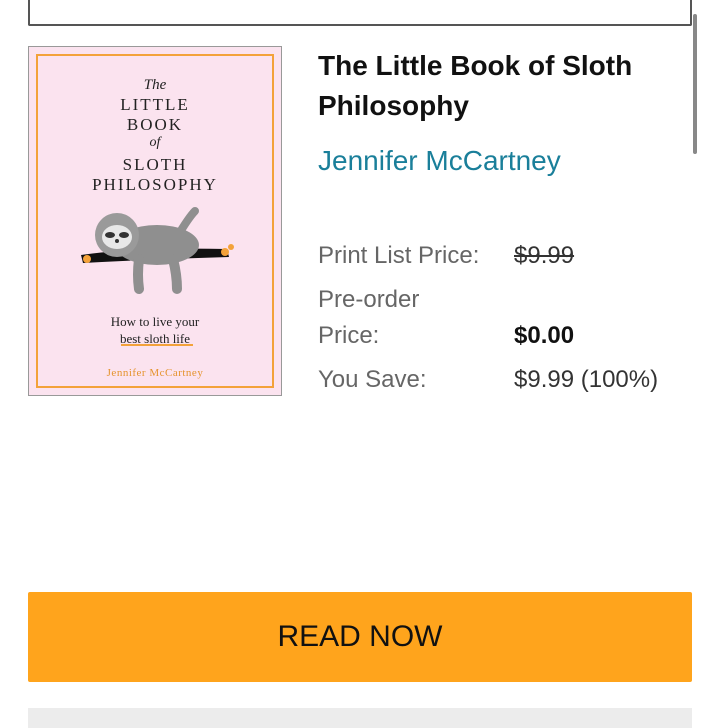 The height and width of the screenshot is (728, 720). I want to click on cover-underline, so click(157, 345).